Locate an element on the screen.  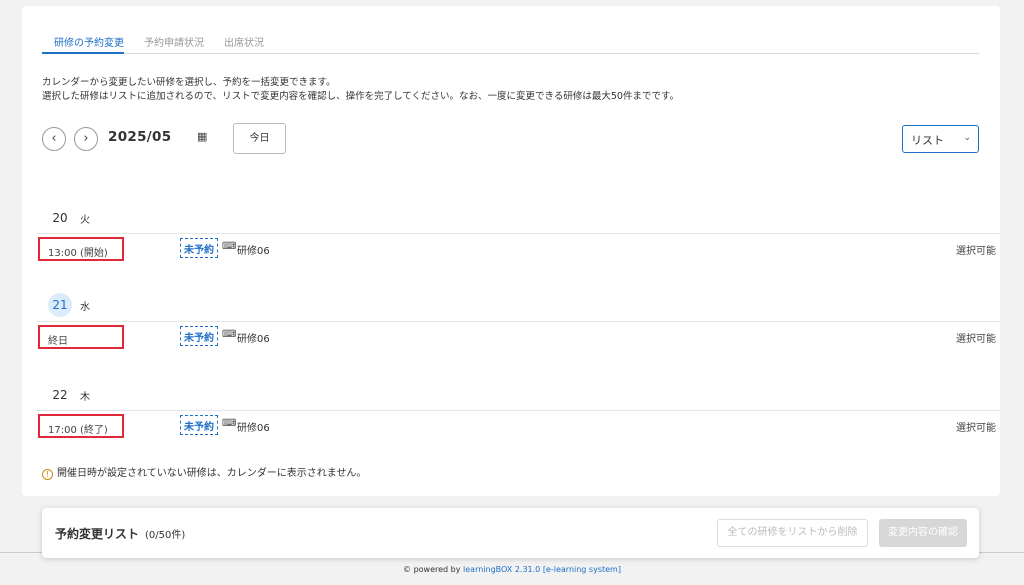
description-line-1: カレンダーから変更したい研修を選択し、予約を一括変更できます。 is located at coordinates (189, 82).